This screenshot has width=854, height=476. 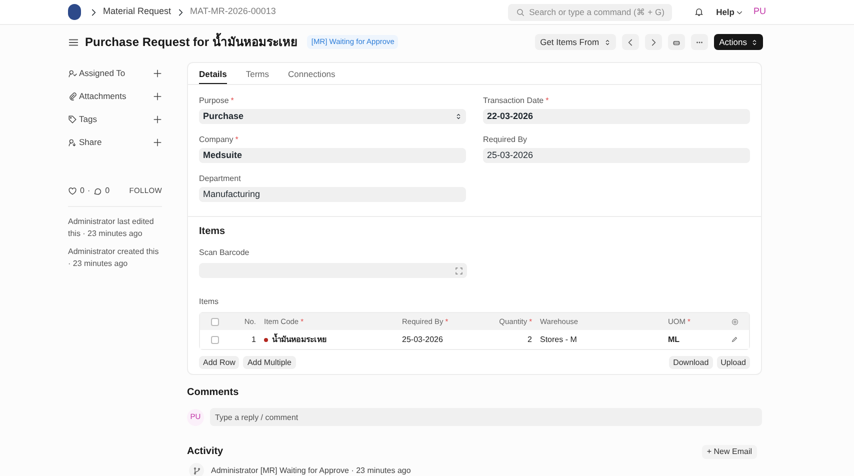 What do you see at coordinates (590, 12) in the screenshot?
I see `search-field: Search or type a command (⌘ + G)` at bounding box center [590, 12].